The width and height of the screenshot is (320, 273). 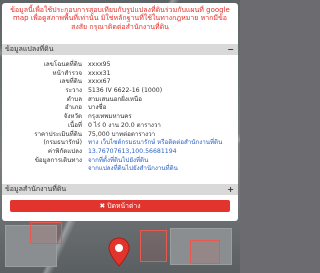 I want to click on office-section-title: ข้อมูลสำนักงานที่ดิน, so click(x=36, y=189).